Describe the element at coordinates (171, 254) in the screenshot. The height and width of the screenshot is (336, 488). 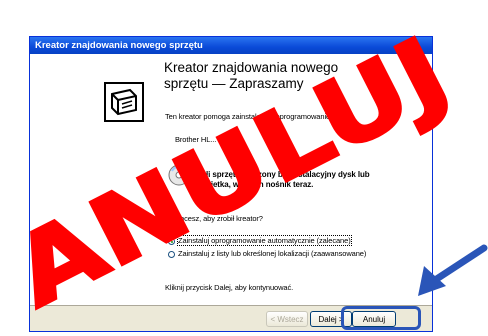
I see `radio-list-install` at that location.